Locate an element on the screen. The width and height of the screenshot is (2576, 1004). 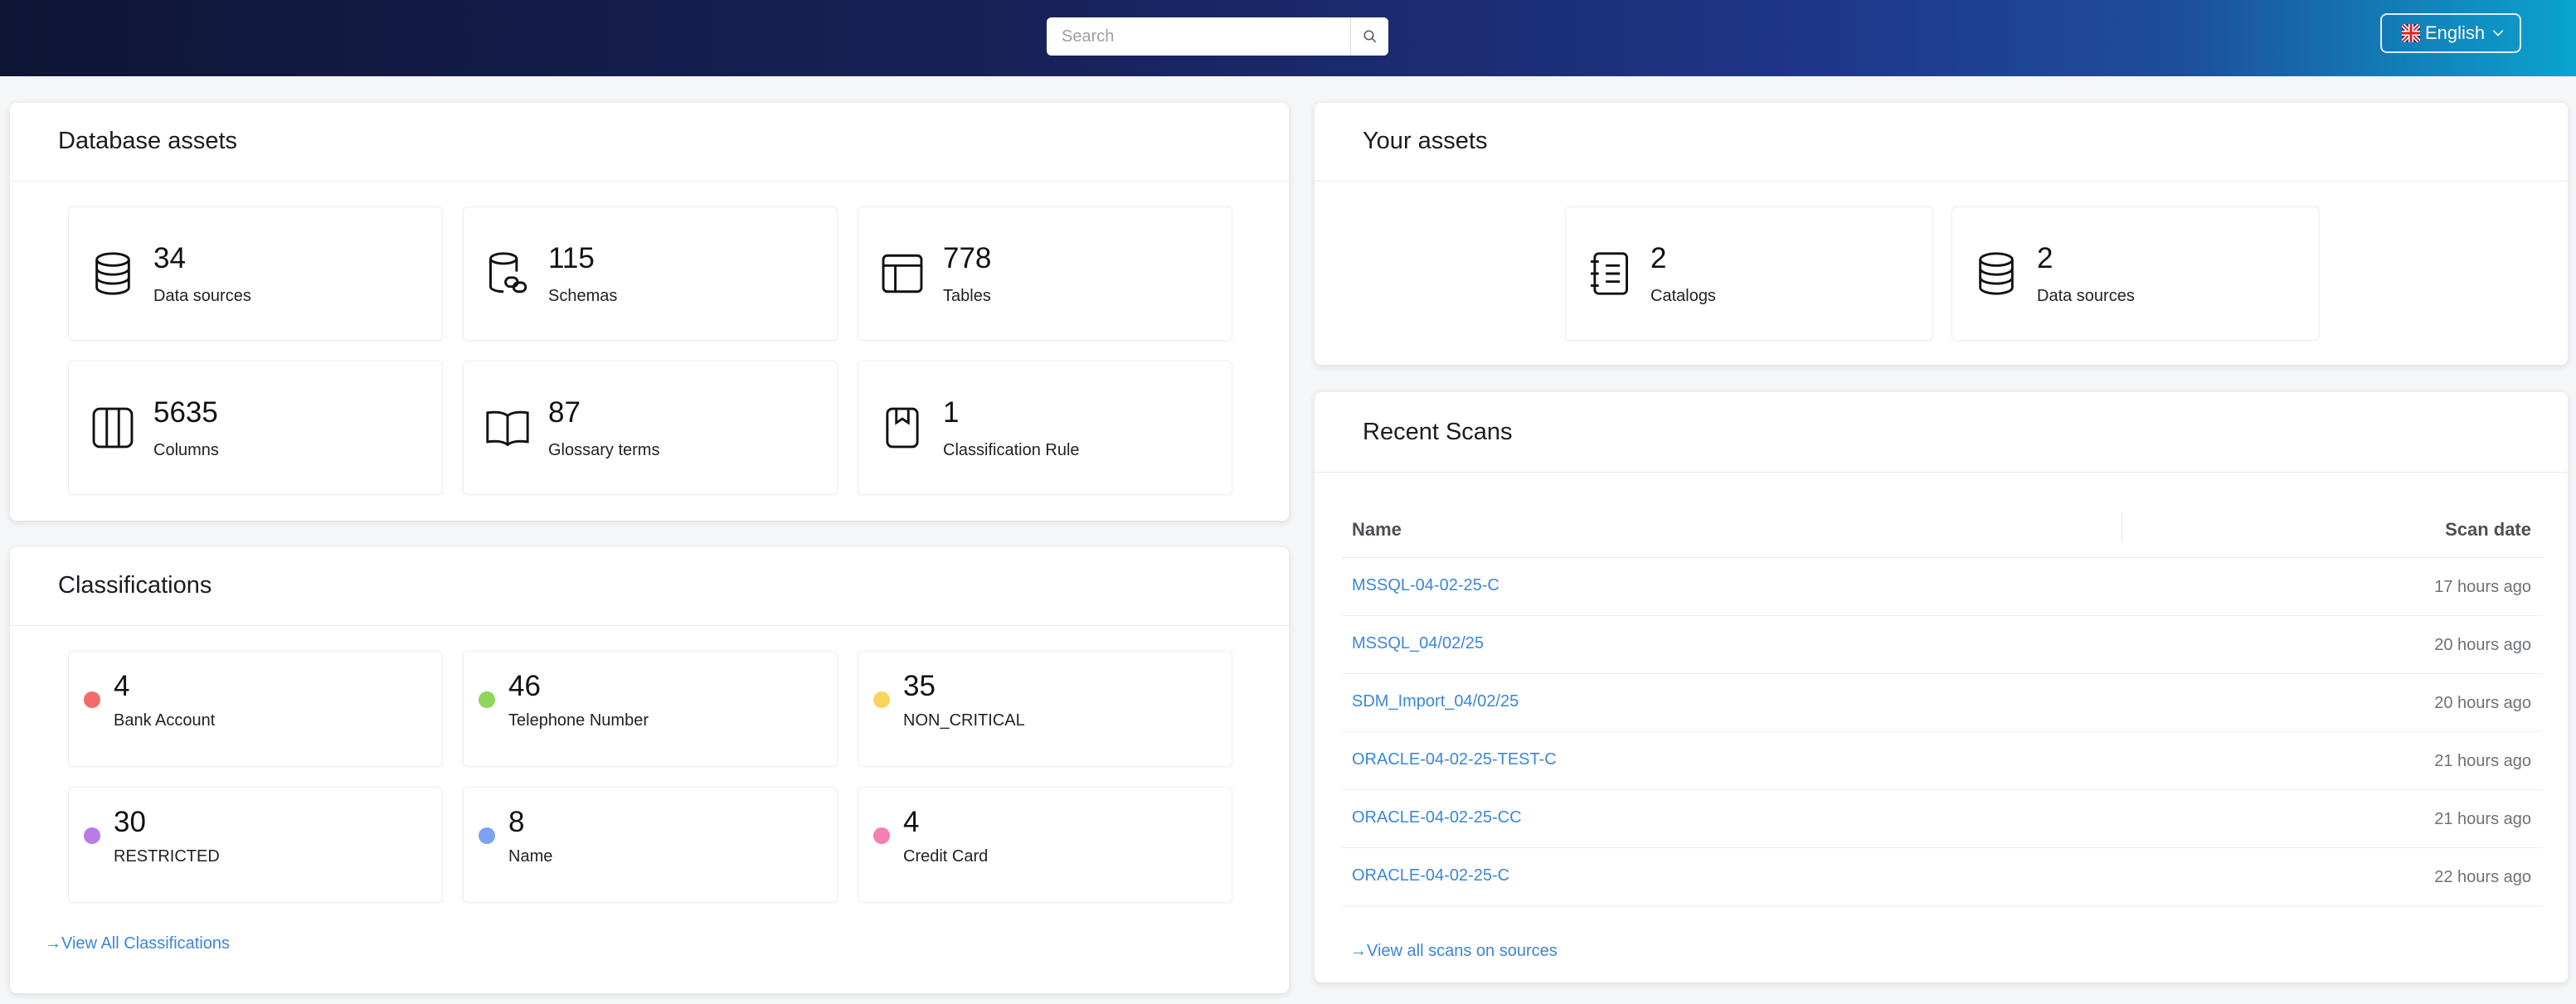
asset-label: Schemas is located at coordinates (583, 296).